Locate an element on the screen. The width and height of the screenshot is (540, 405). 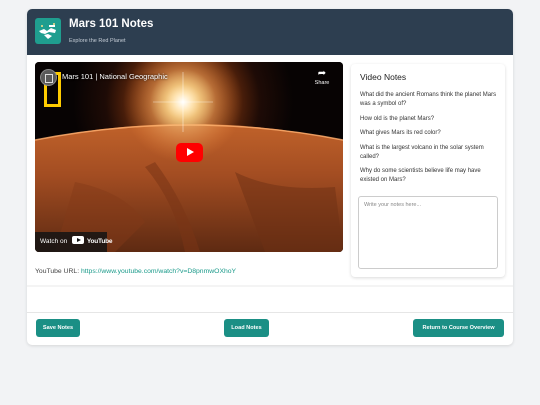
watch-on-youtube-button: Watch on YouTube is located at coordinates (74, 242).